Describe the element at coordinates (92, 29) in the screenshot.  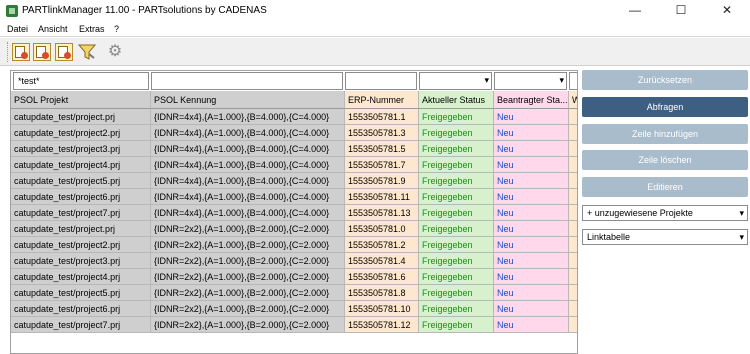
I see `menu-extras: Extras` at that location.